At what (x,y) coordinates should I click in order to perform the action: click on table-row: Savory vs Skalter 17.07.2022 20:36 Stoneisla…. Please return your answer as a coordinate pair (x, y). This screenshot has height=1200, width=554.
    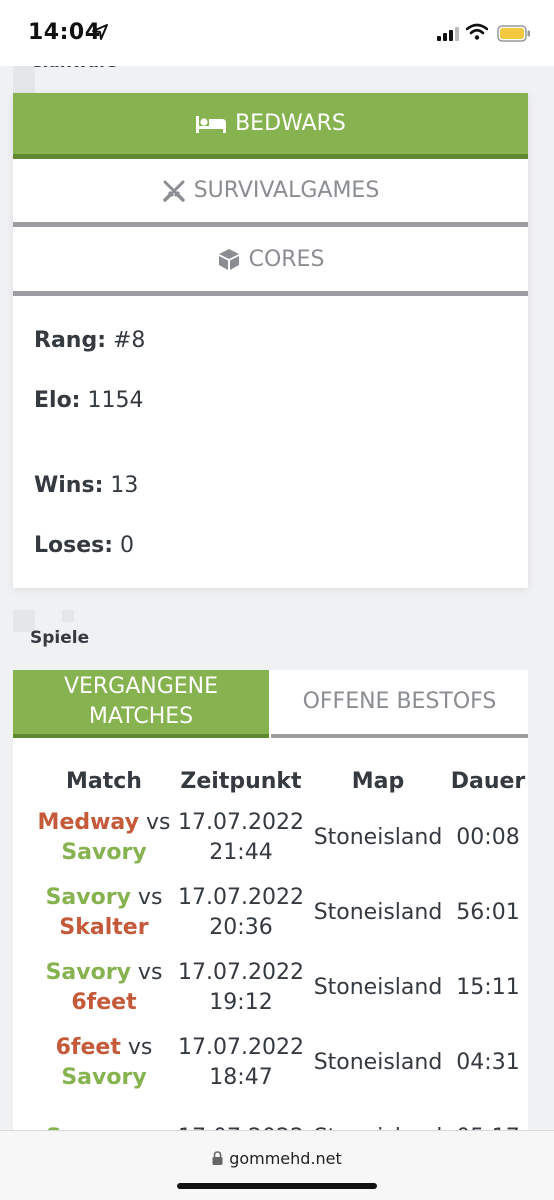
    Looking at the image, I should click on (281, 912).